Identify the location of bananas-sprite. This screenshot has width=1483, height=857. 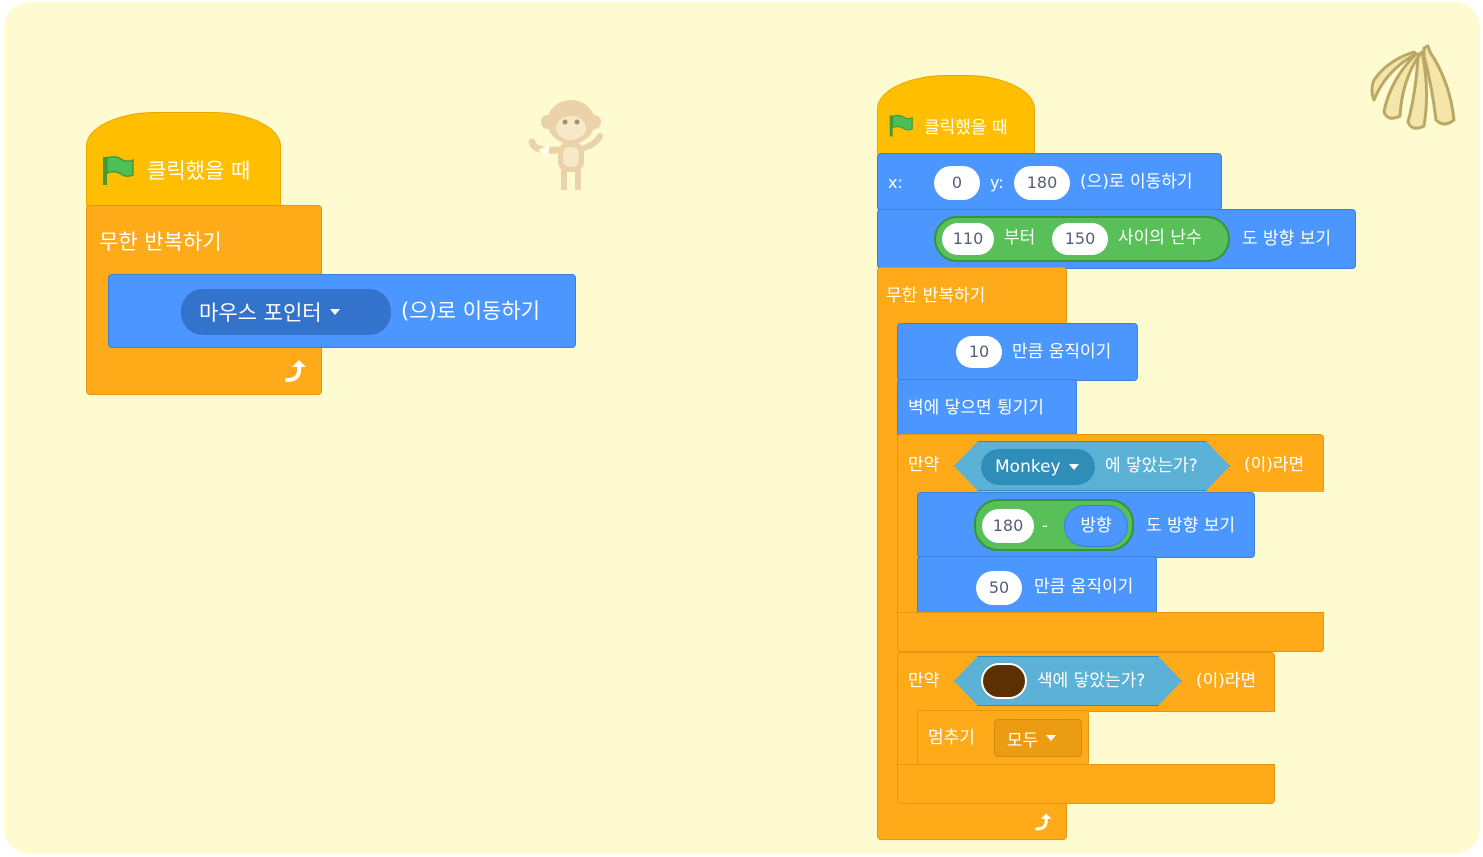
(1414, 88).